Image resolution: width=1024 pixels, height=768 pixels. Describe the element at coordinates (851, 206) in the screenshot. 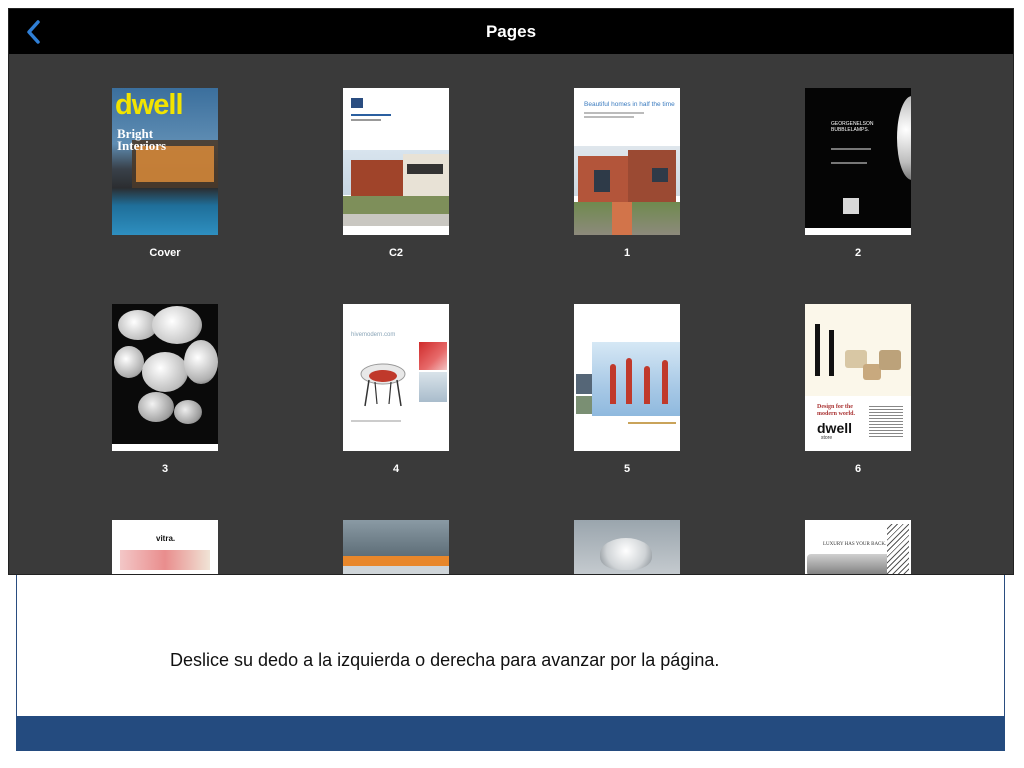

I see `p2-seal` at that location.